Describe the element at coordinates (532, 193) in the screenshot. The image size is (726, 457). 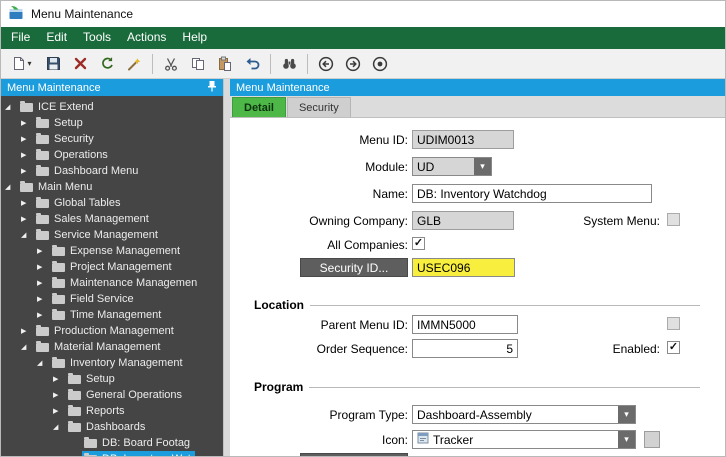
I see `name-input` at that location.